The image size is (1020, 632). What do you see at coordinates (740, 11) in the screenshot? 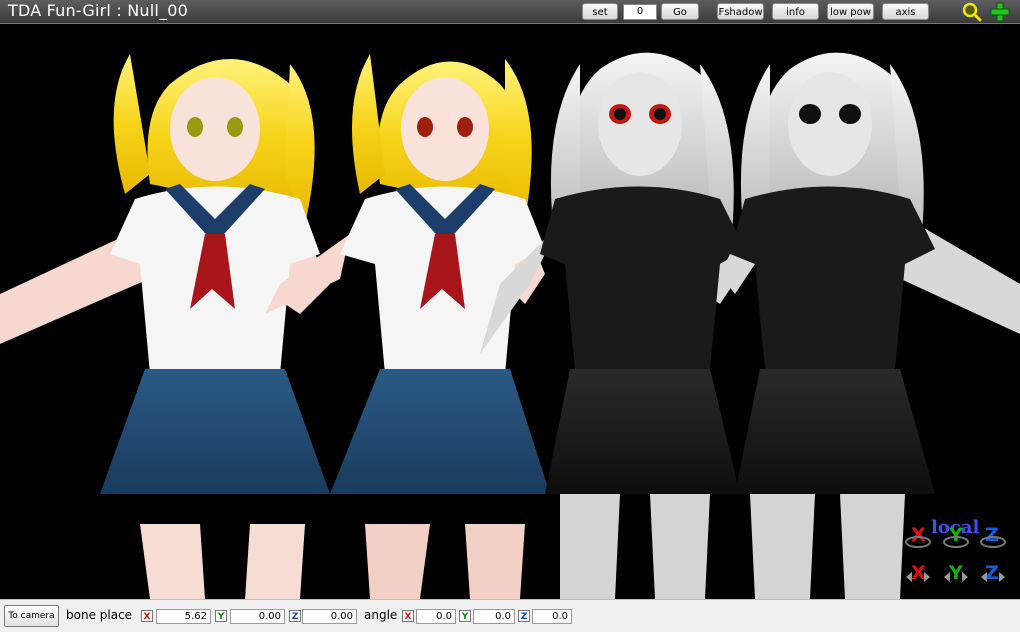
I see `fshadow-button: Fshadow` at bounding box center [740, 11].